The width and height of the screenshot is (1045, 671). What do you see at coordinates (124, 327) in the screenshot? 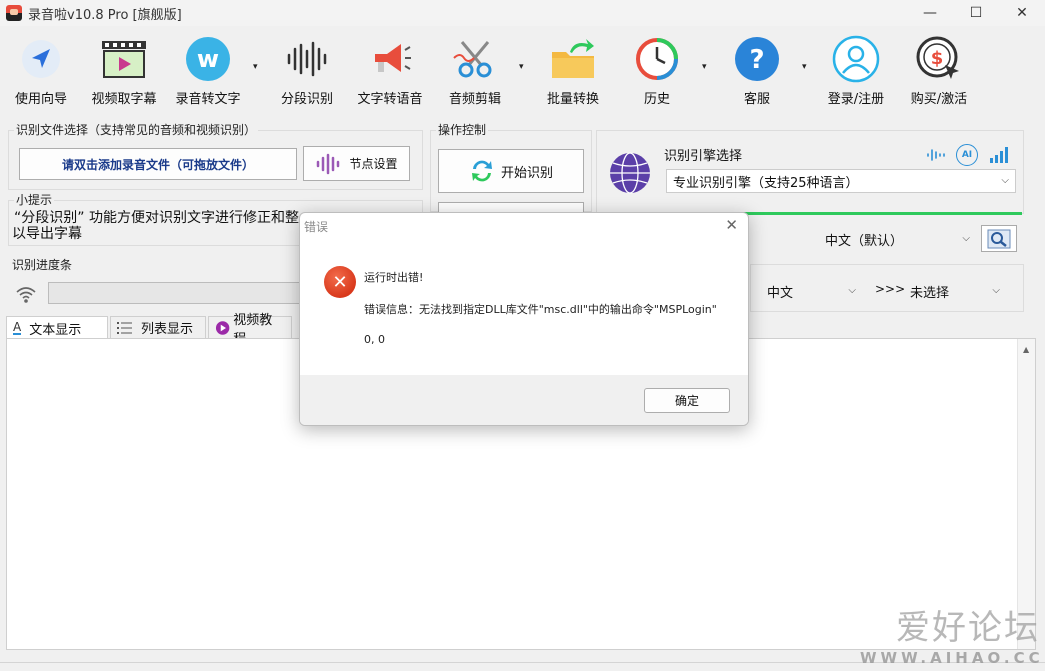
I see `list-icon` at bounding box center [124, 327].